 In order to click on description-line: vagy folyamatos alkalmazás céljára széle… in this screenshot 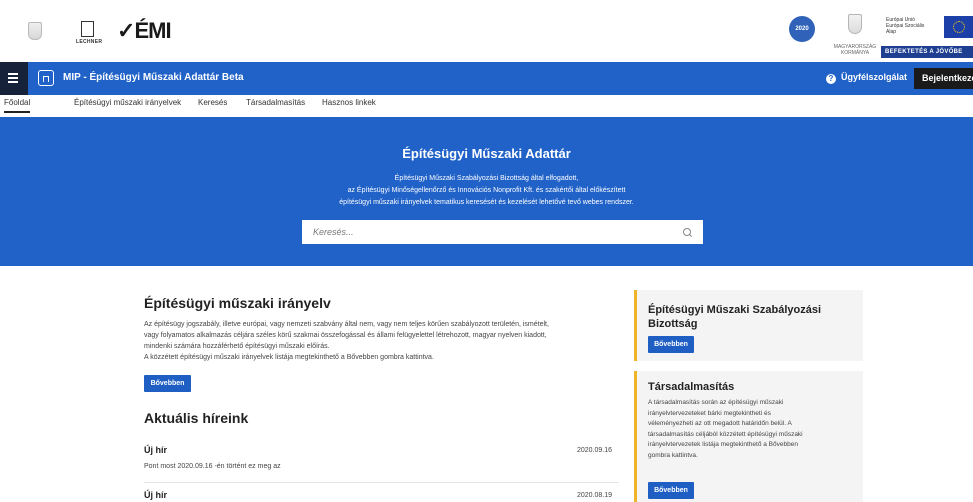, I will do `click(345, 335)`.